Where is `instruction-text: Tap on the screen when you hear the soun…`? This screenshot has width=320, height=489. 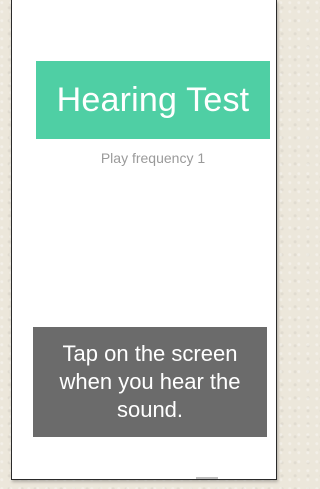 instruction-text: Tap on the screen when you hear the soun… is located at coordinates (150, 381).